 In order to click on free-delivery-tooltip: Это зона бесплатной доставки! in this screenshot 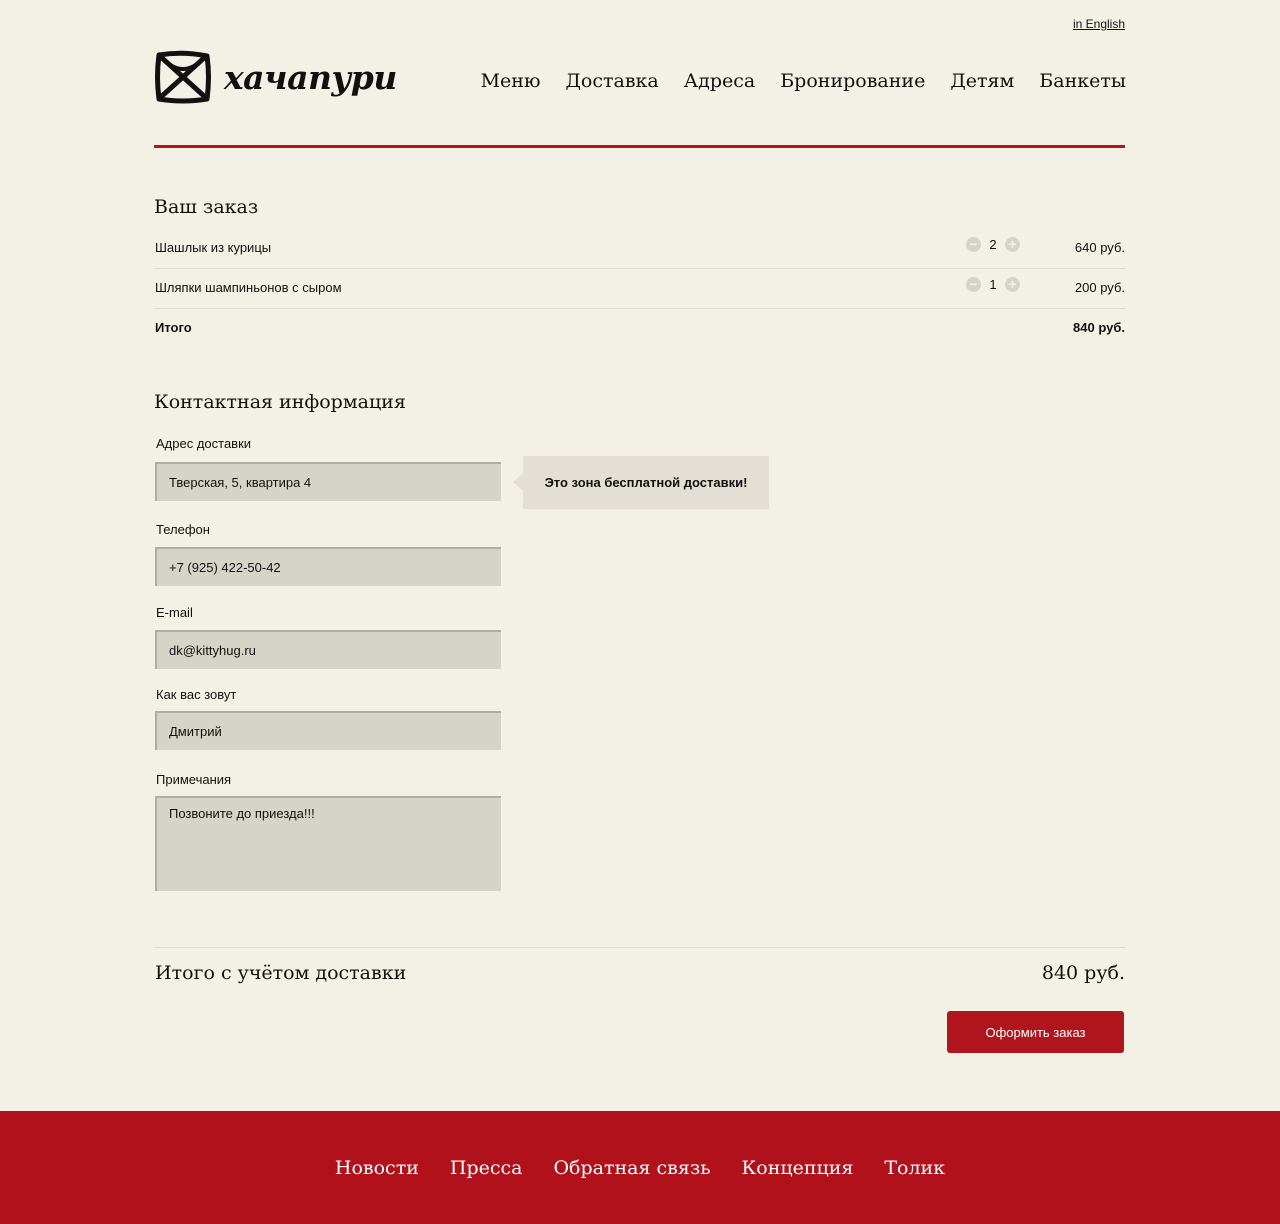, I will do `click(641, 482)`.